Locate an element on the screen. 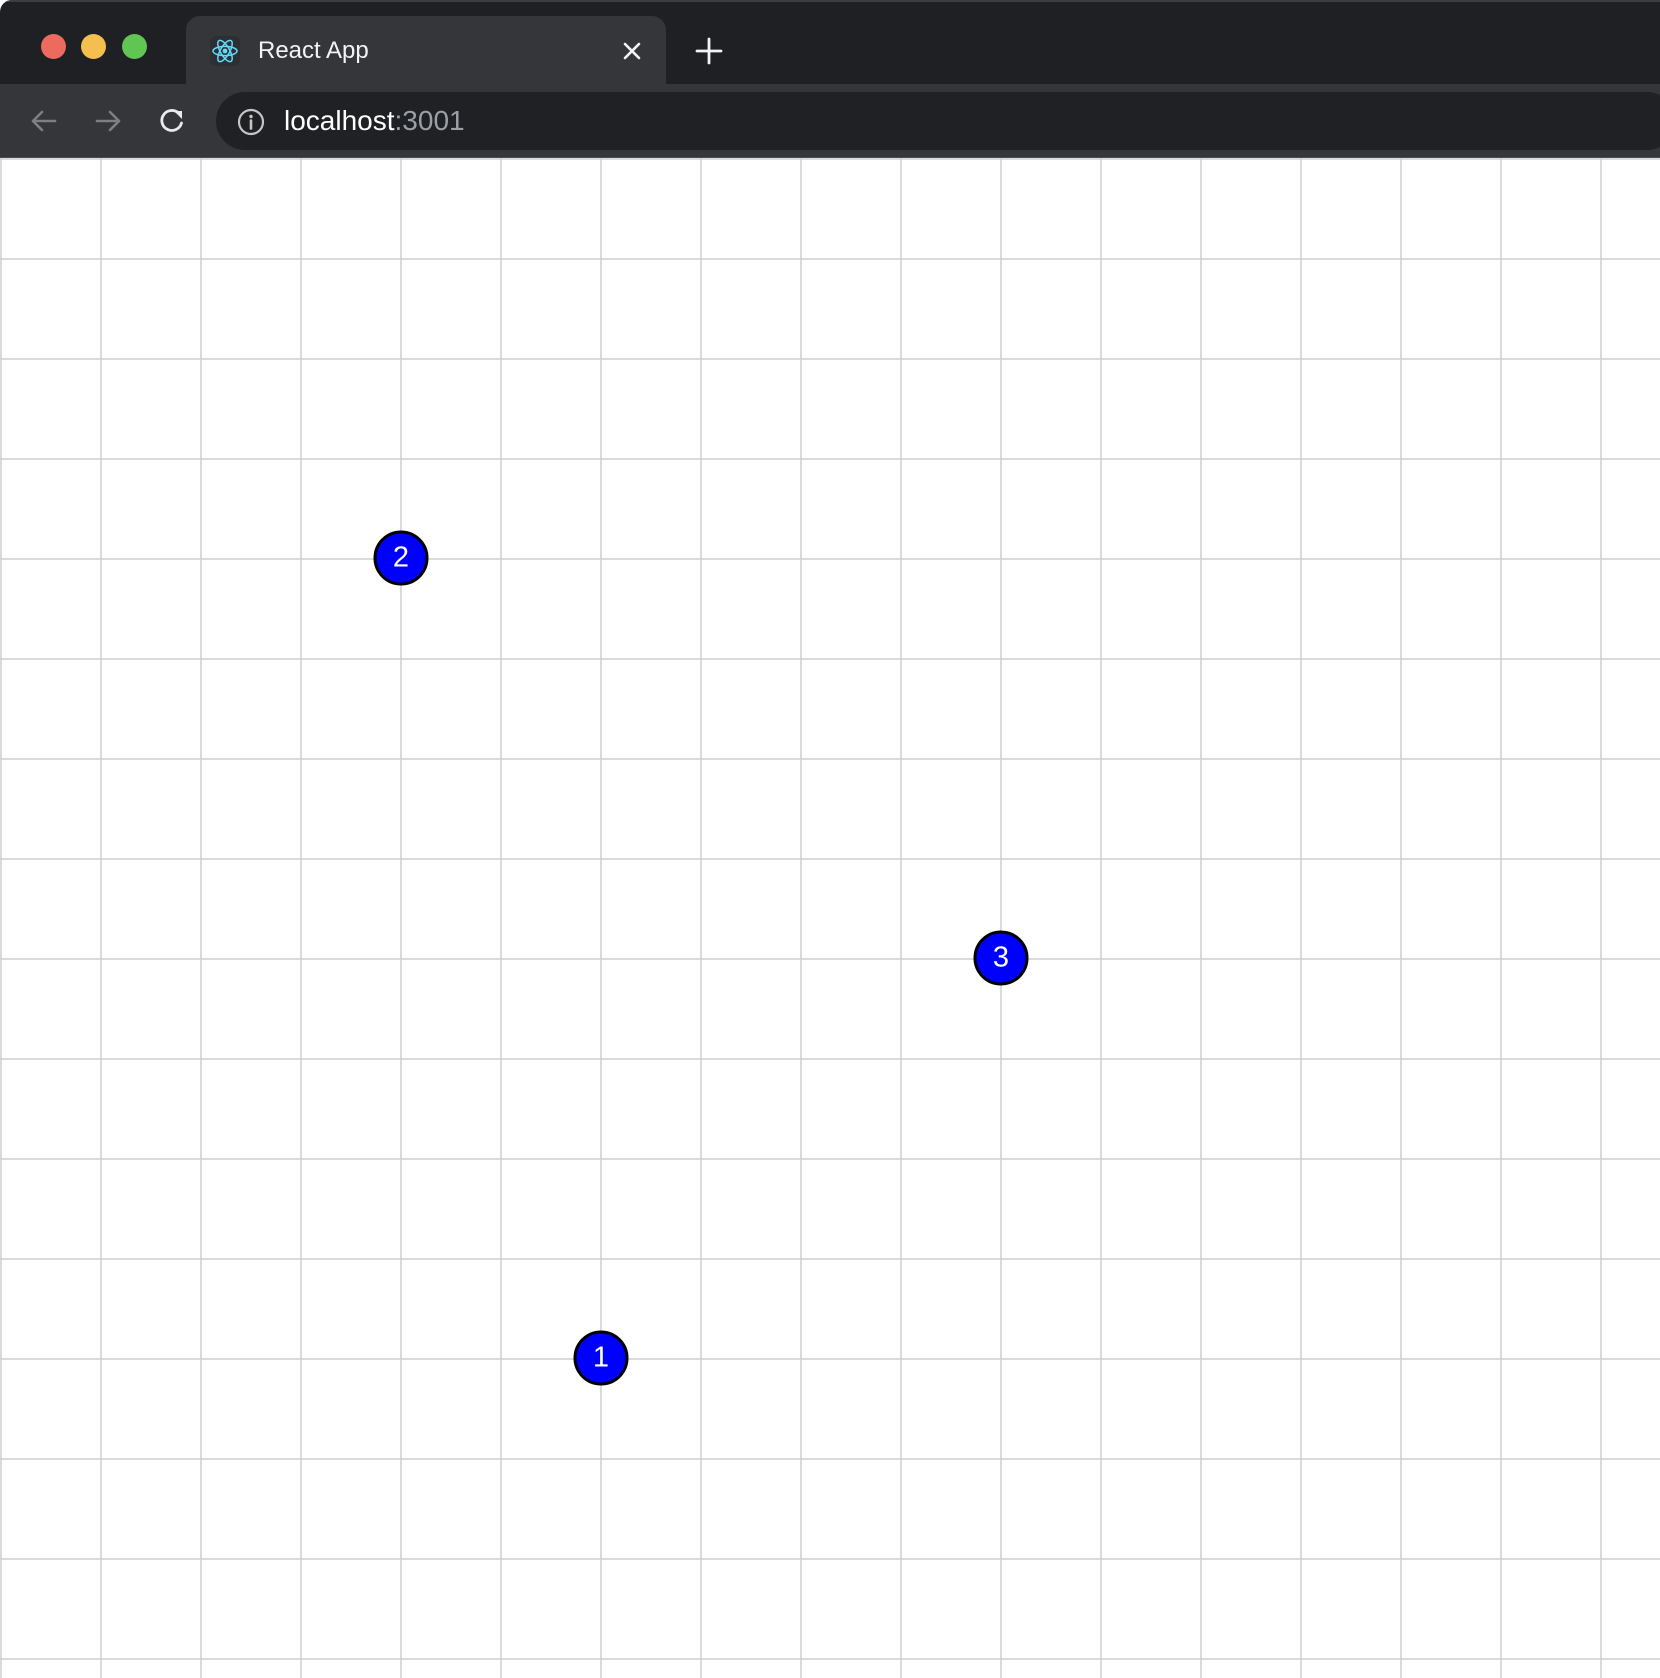 The width and height of the screenshot is (1660, 1678). address-bar: localhost:3001 is located at coordinates (938, 121).